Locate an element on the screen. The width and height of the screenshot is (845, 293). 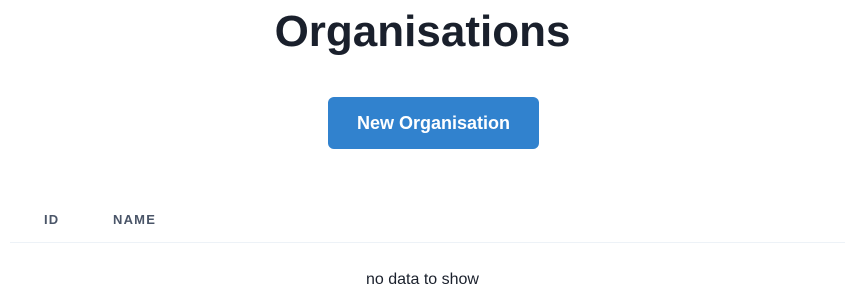
column-header-name: NAME is located at coordinates (479, 219).